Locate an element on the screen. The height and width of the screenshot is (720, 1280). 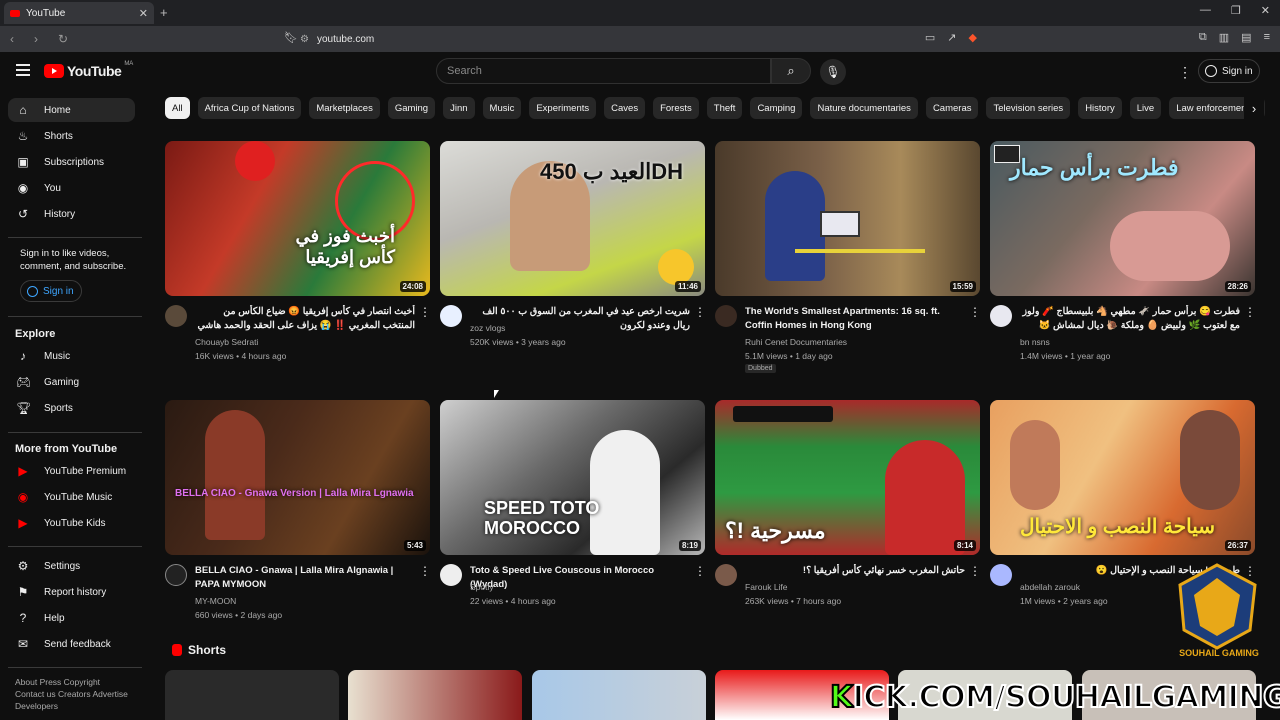
video-thumbnail: العيد ب 450DH 11:46 is located at coordinates (572, 218).